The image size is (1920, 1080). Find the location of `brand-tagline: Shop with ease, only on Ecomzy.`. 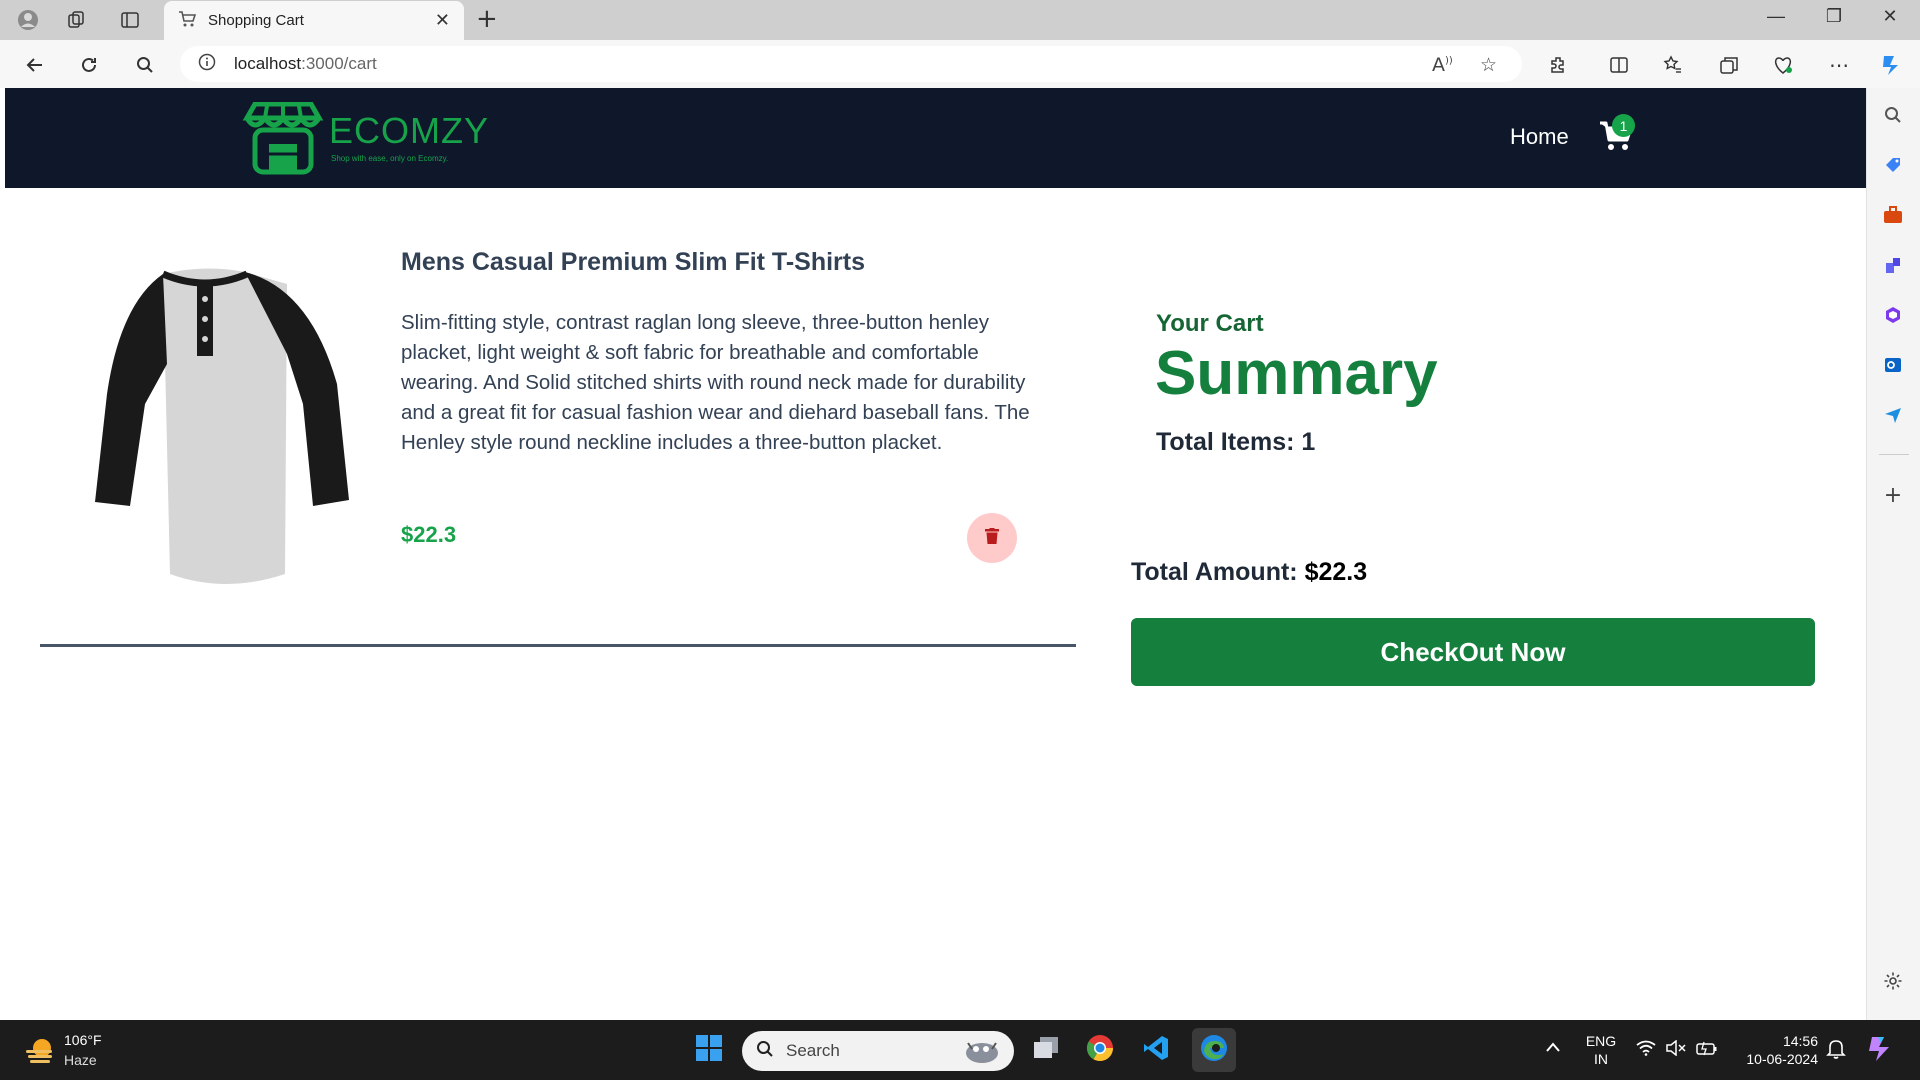

brand-tagline: Shop with ease, only on Ecomzy. is located at coordinates (390, 158).